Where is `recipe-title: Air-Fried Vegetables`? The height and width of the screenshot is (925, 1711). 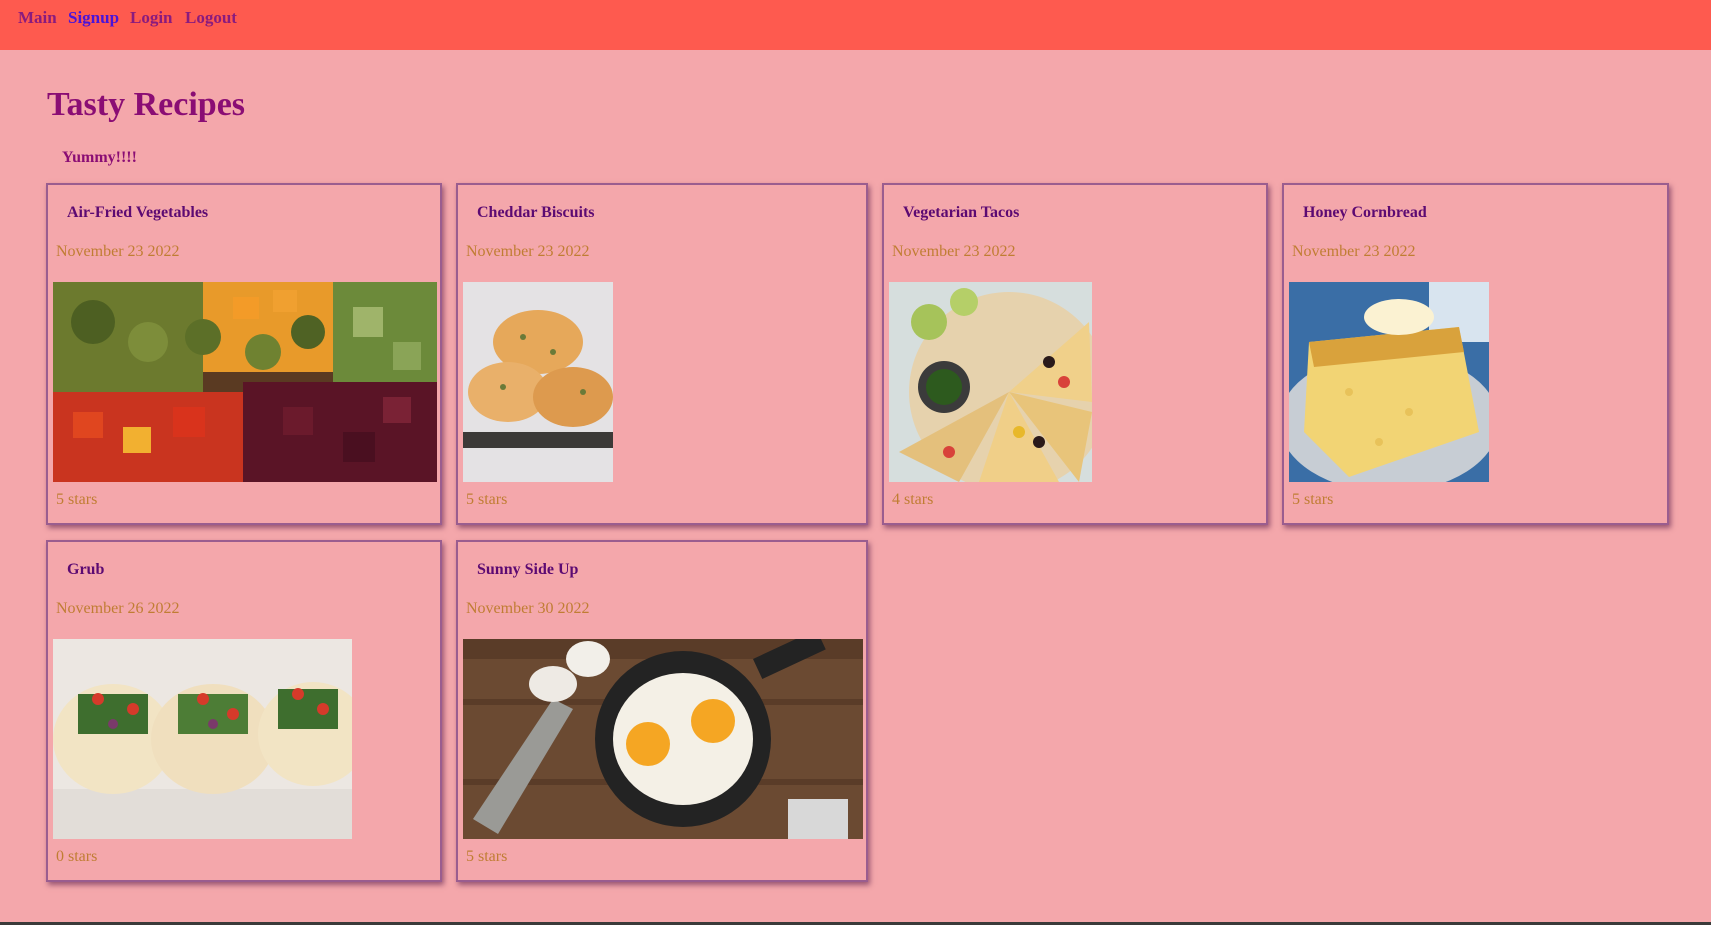
recipe-title: Air-Fried Vegetables is located at coordinates (137, 213).